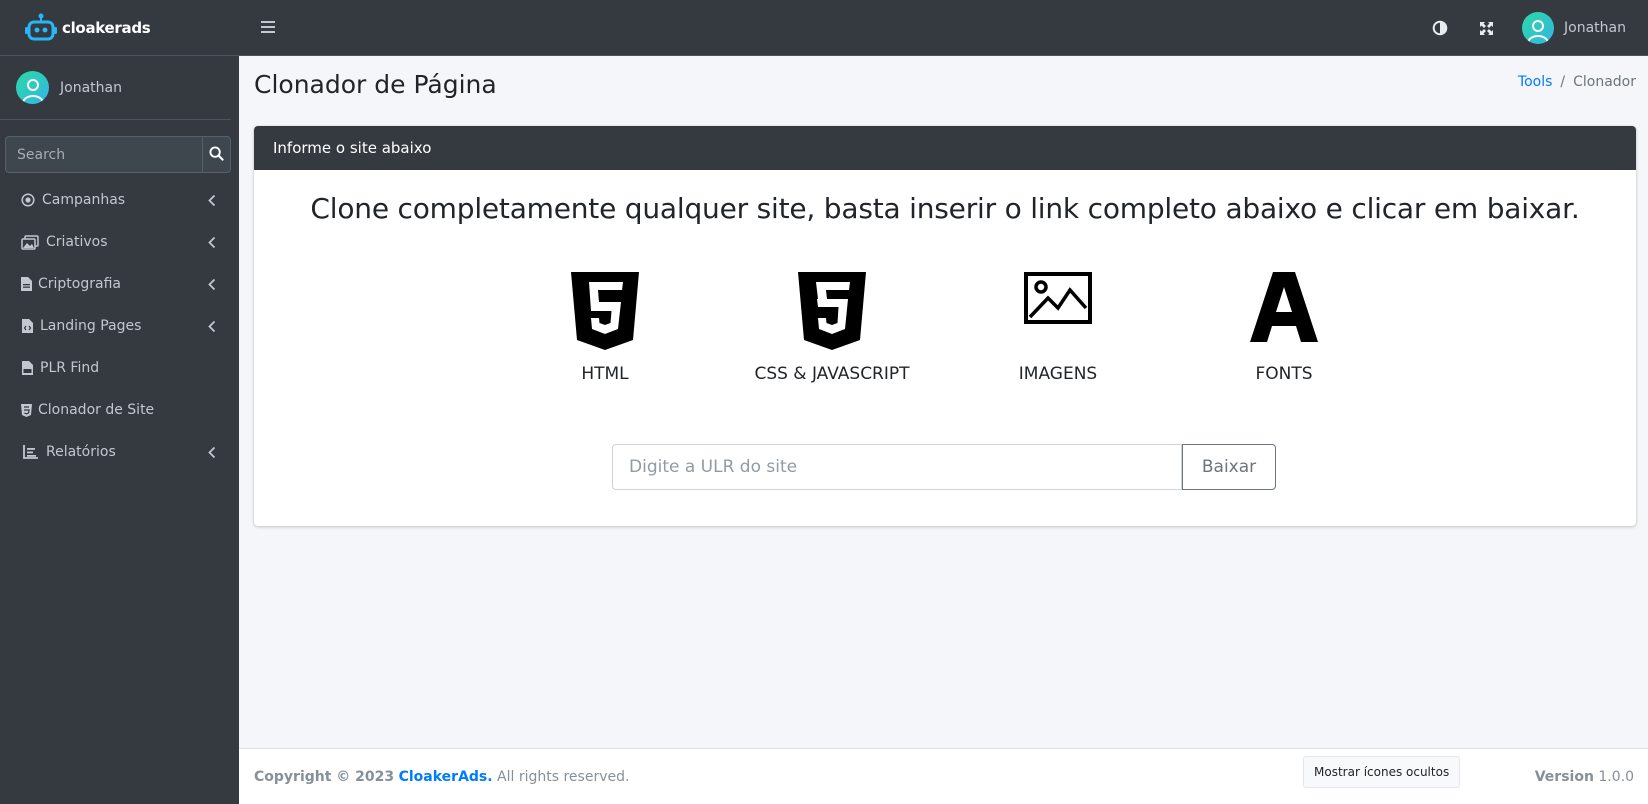  Describe the element at coordinates (1284, 307) in the screenshot. I see `font-icon` at that location.